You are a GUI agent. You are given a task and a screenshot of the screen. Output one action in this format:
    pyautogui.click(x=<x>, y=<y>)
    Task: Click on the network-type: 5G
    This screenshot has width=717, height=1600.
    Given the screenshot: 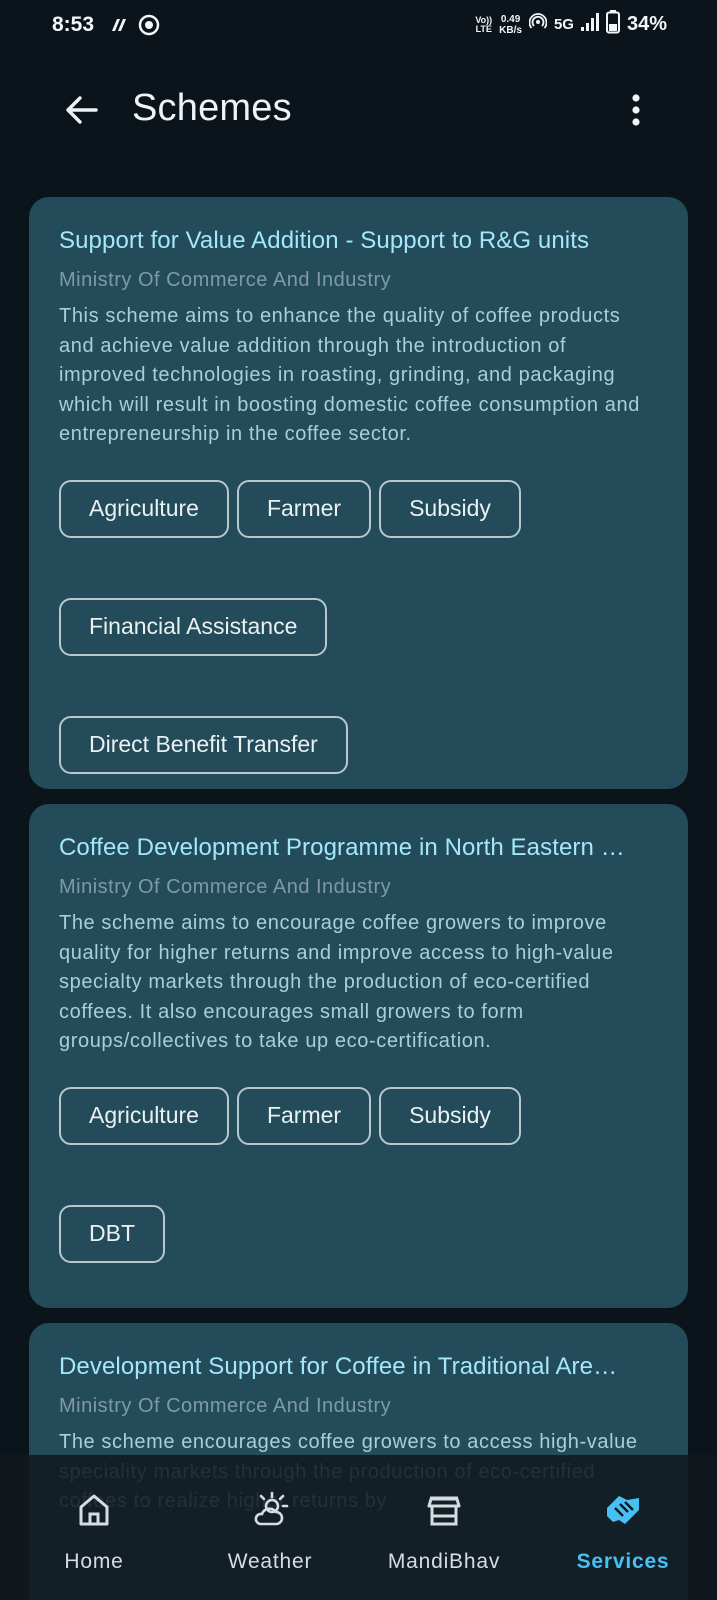 What is the action you would take?
    pyautogui.click(x=563, y=24)
    